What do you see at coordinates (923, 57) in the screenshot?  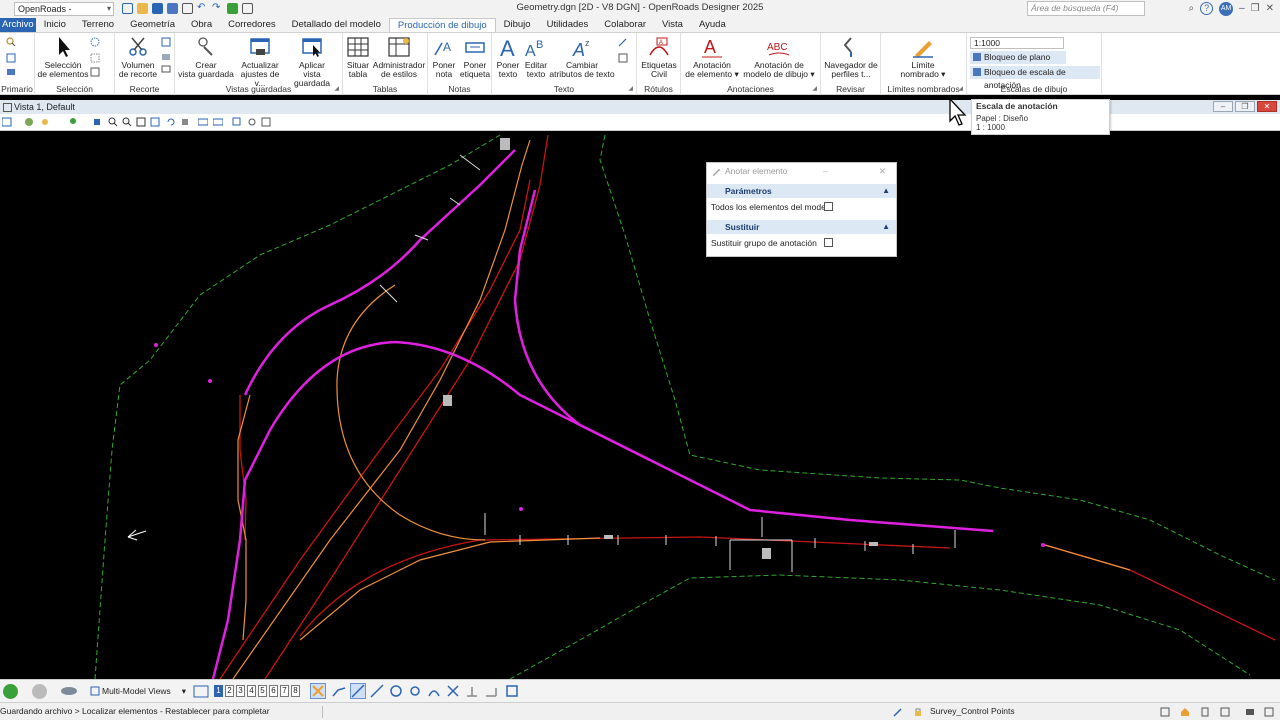 I see `limite-nombrado-button: Límite nombrado ▾` at bounding box center [923, 57].